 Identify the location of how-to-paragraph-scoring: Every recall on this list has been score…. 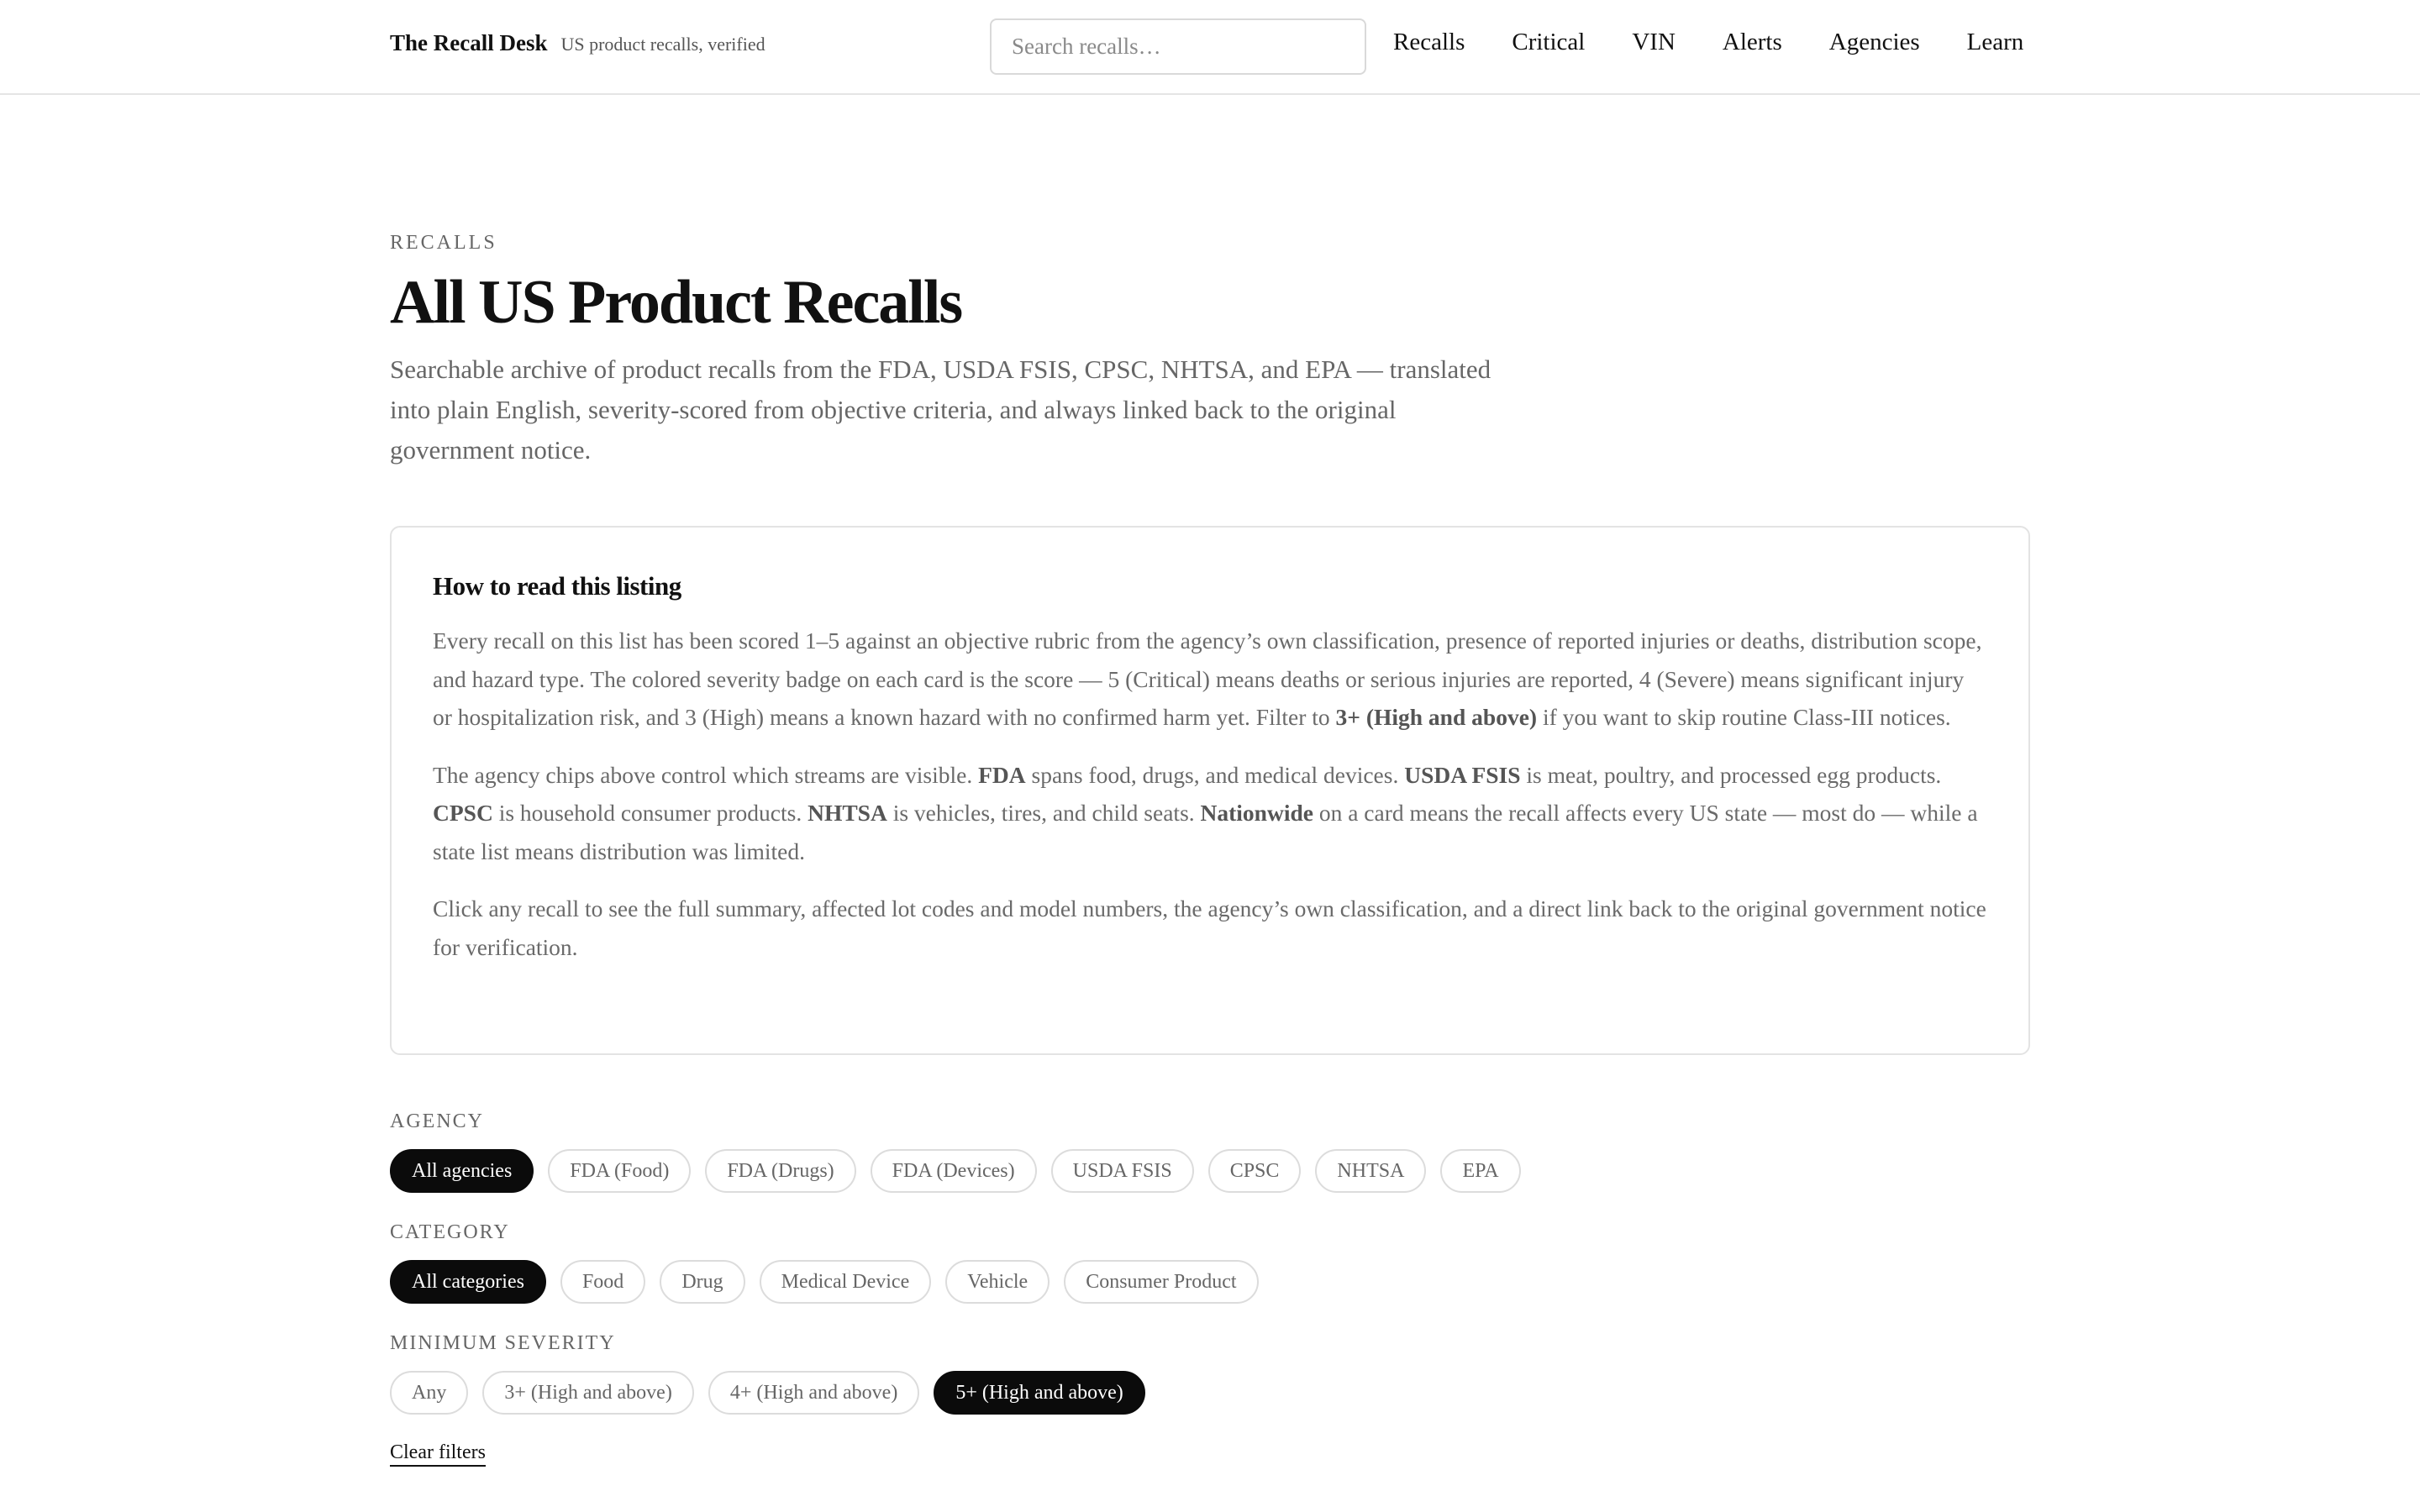
(1207, 678).